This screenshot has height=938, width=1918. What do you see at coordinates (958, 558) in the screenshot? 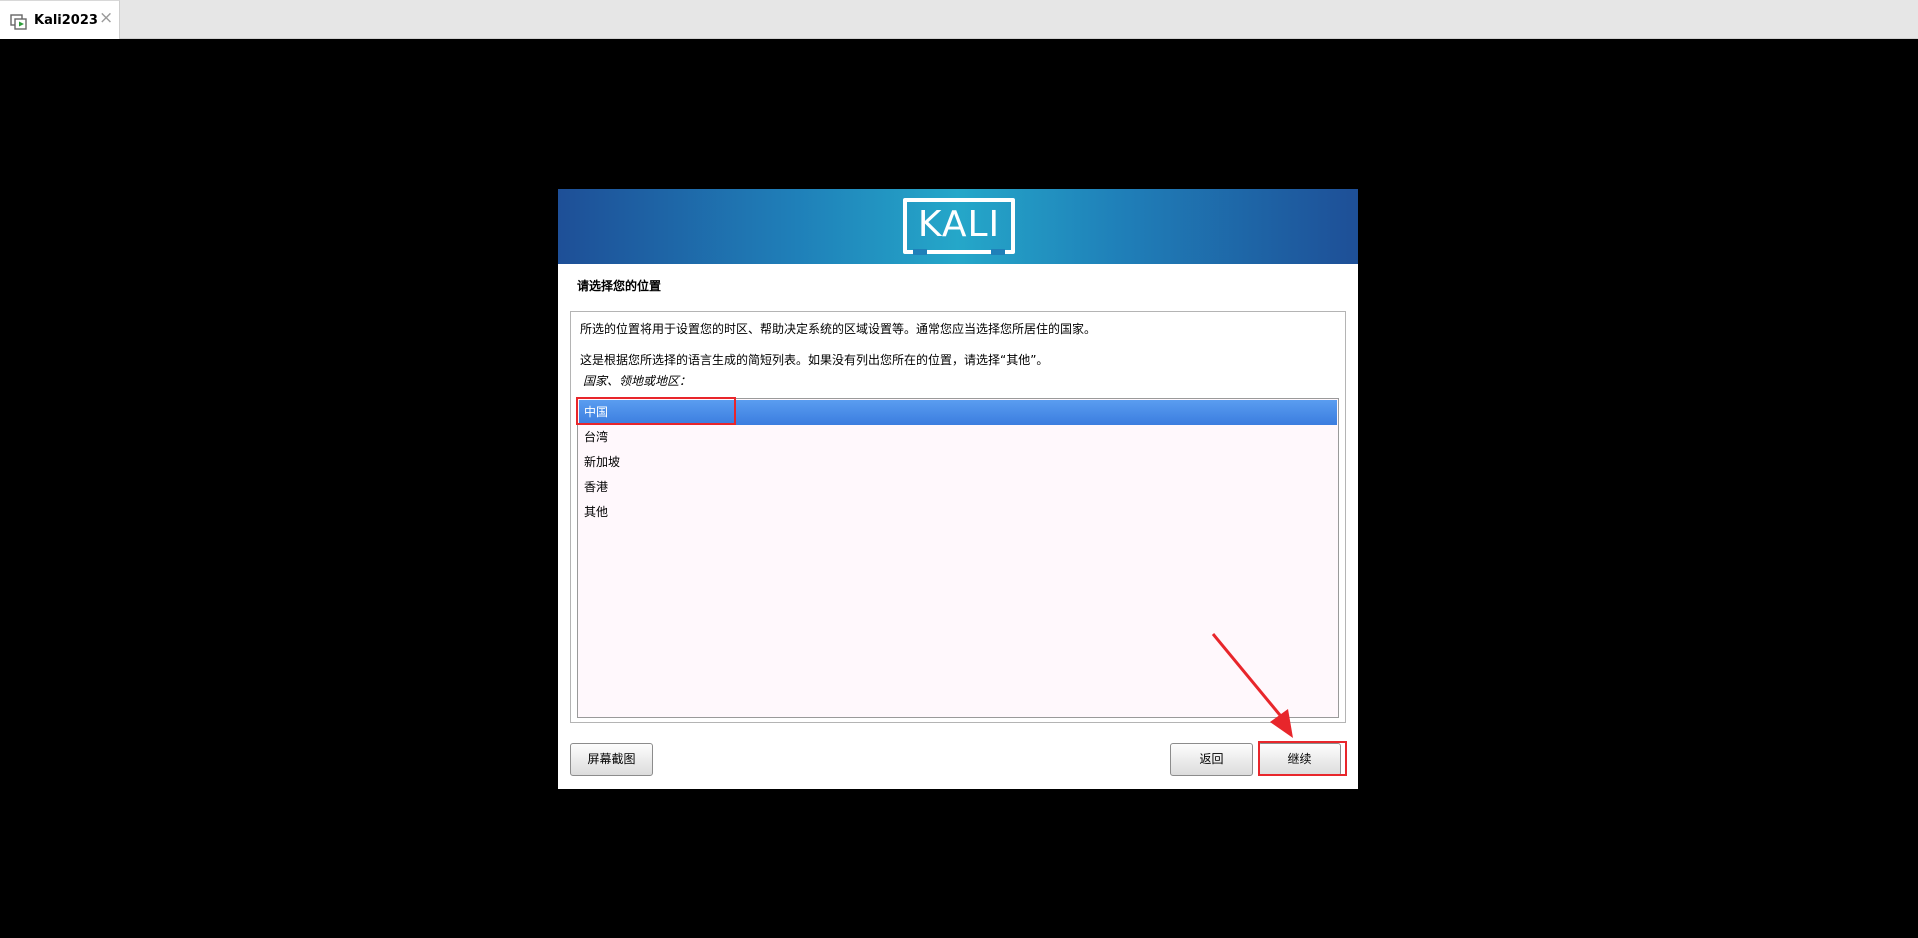
I see `location-listbox: 中国 台湾 新加坡 香港 其他` at bounding box center [958, 558].